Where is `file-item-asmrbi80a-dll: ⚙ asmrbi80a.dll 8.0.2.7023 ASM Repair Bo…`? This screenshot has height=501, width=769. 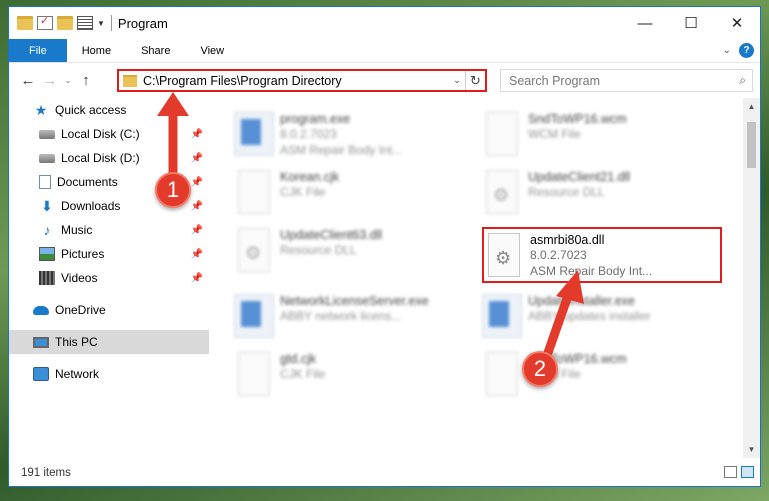 file-item-asmrbi80a-dll: ⚙ asmrbi80a.dll 8.0.2.7023 ASM Repair Bo… is located at coordinates (602, 255).